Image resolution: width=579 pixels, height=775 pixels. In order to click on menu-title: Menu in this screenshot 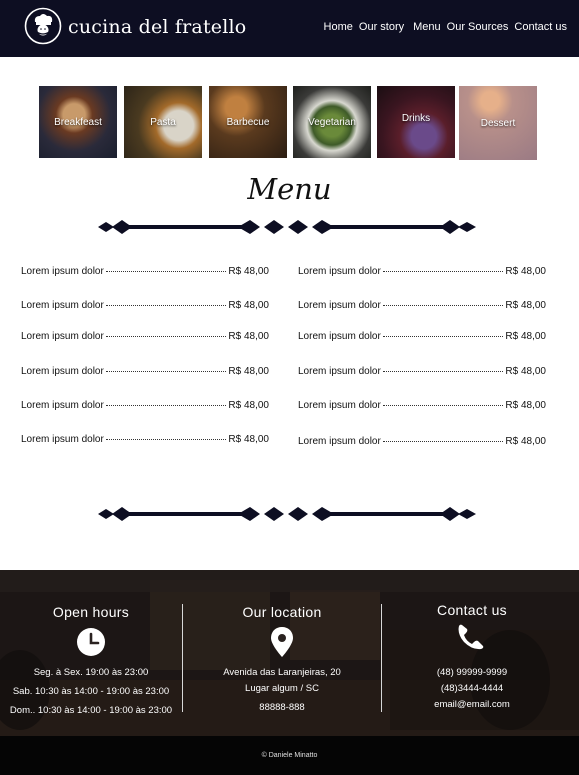, I will do `click(289, 189)`.